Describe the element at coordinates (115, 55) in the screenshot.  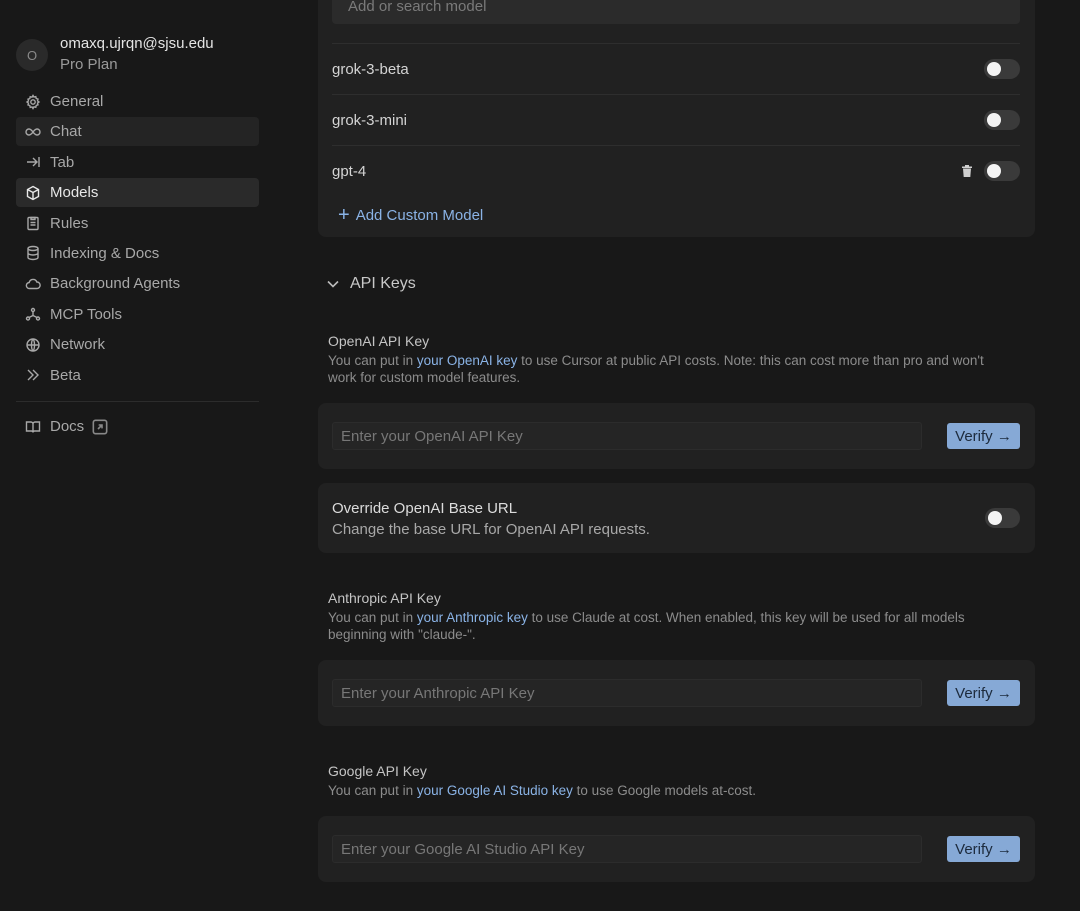
I see `account-info: O omaxq.ujrqn@sjsu.edu Pro Plan` at that location.